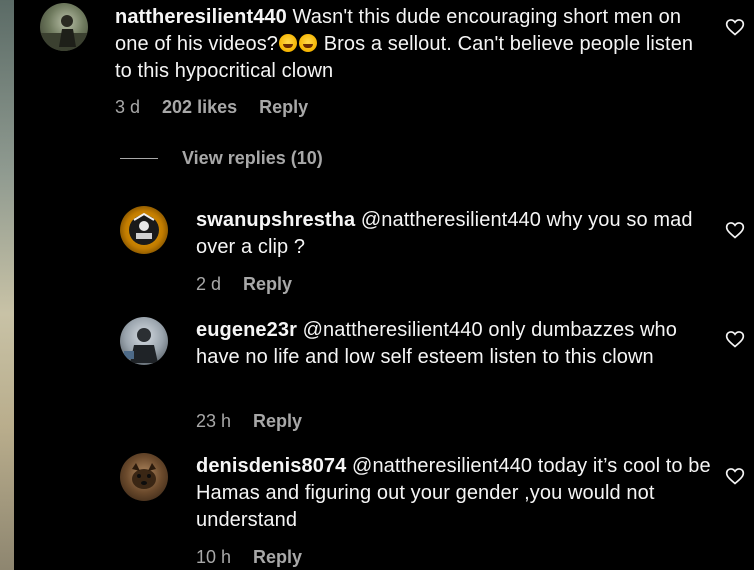 The image size is (754, 570). I want to click on avatar-character-icon, so click(144, 228).